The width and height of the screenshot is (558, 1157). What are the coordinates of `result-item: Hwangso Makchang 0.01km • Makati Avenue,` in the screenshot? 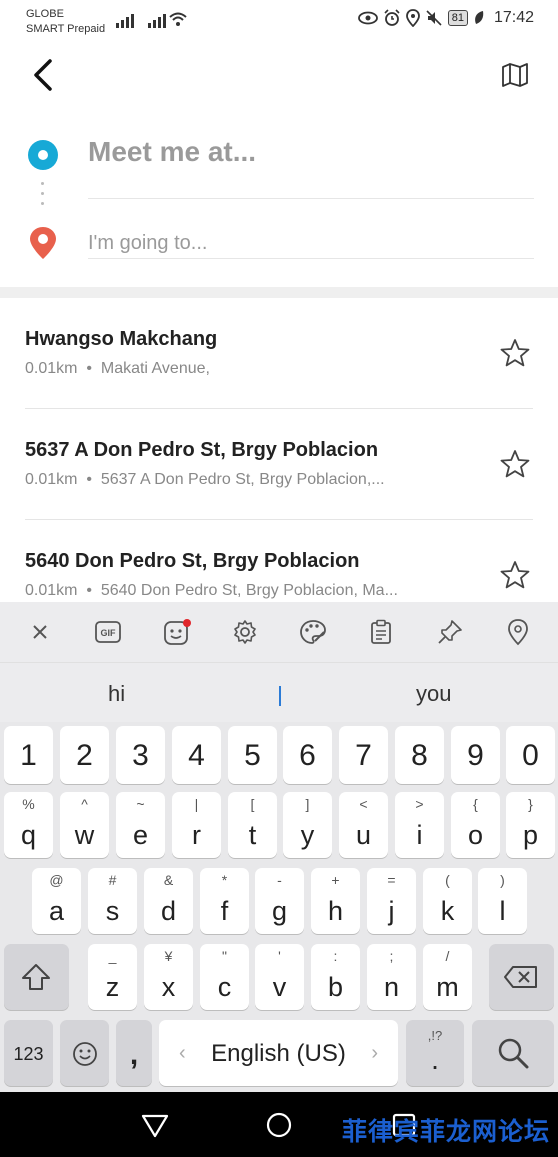 It's located at (279, 353).